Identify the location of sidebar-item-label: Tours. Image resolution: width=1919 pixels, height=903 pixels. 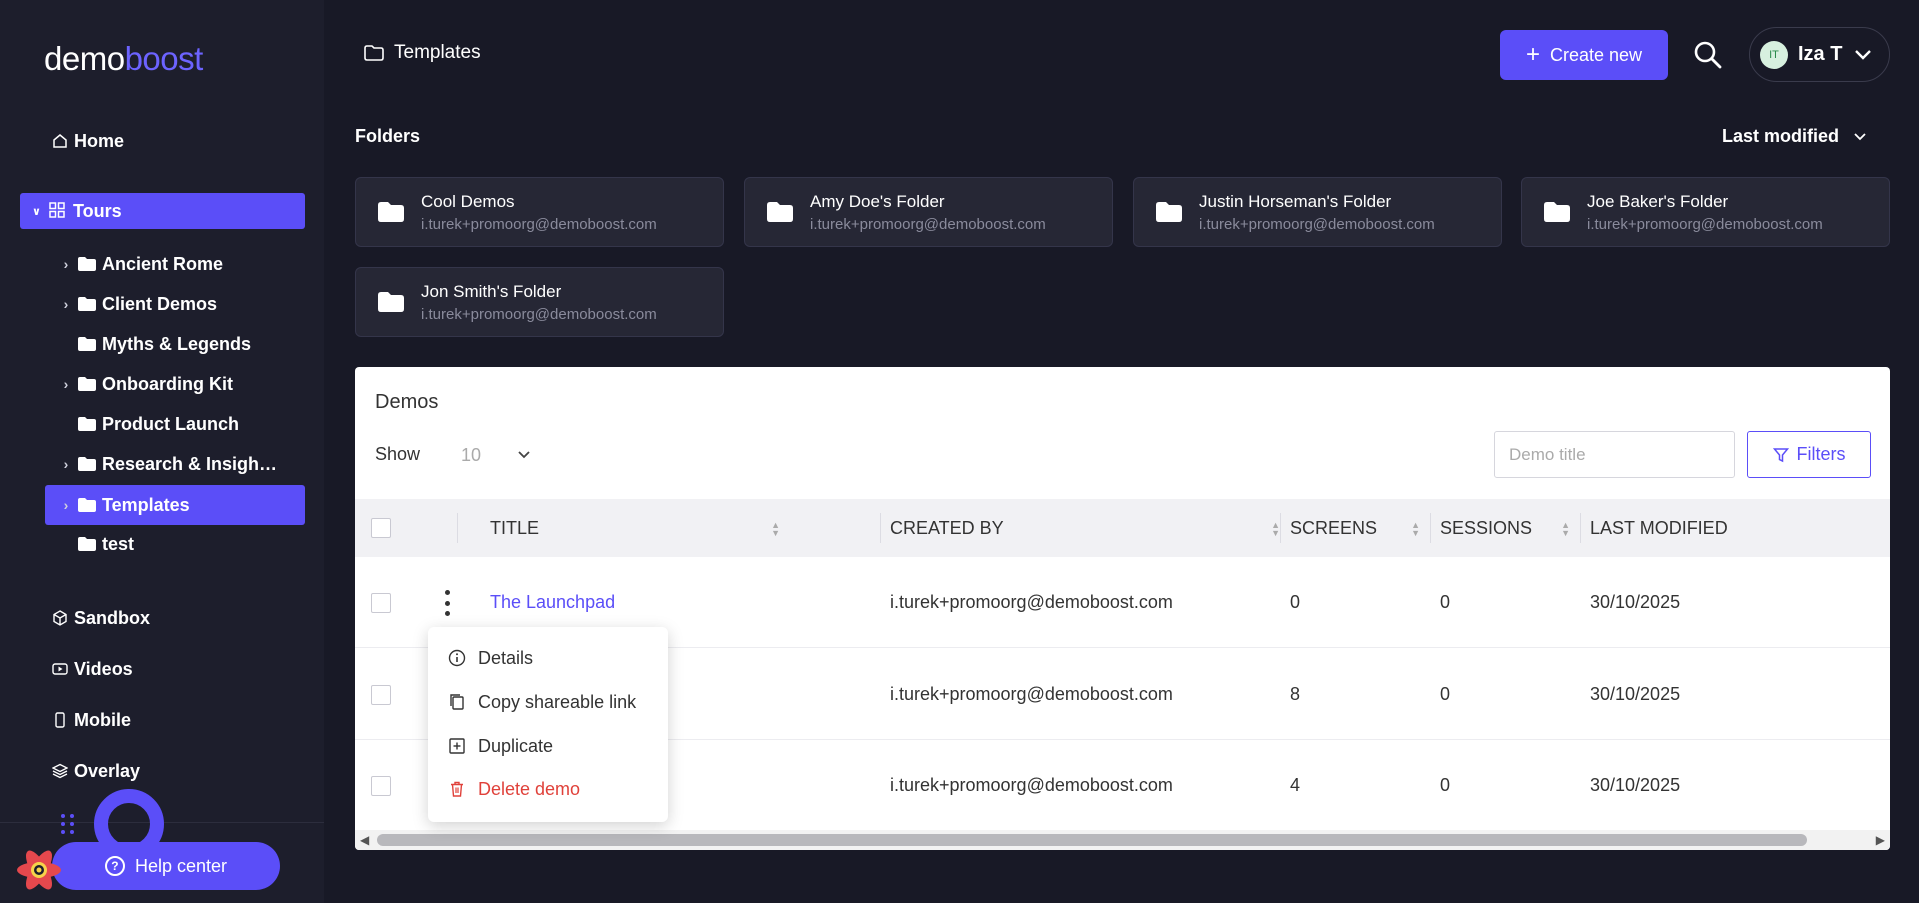
(97, 210).